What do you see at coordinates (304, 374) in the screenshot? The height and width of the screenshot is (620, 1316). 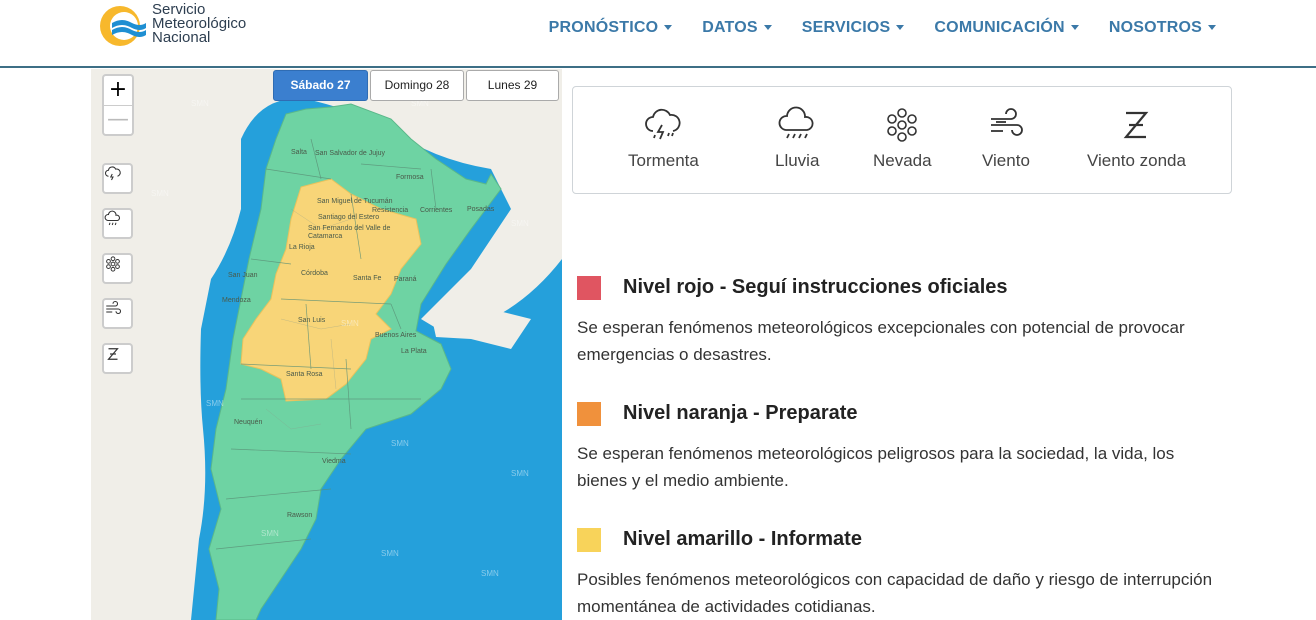 I see `city-label: Santa Rosa` at bounding box center [304, 374].